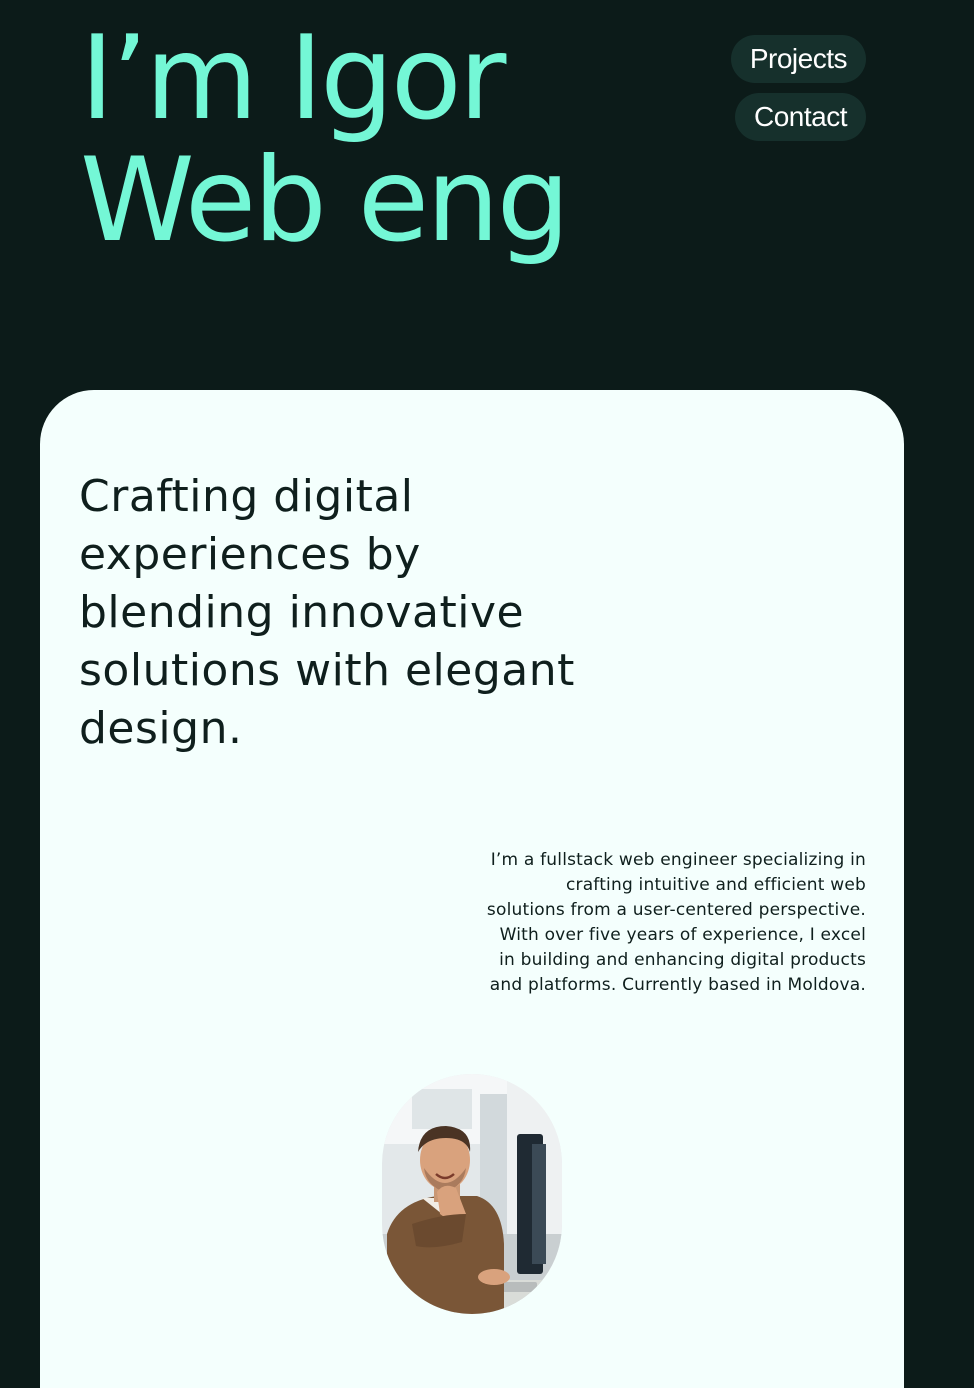 The width and height of the screenshot is (974, 1388). What do you see at coordinates (293, 78) in the screenshot?
I see `hero-title-line-1: I’m Igor` at bounding box center [293, 78].